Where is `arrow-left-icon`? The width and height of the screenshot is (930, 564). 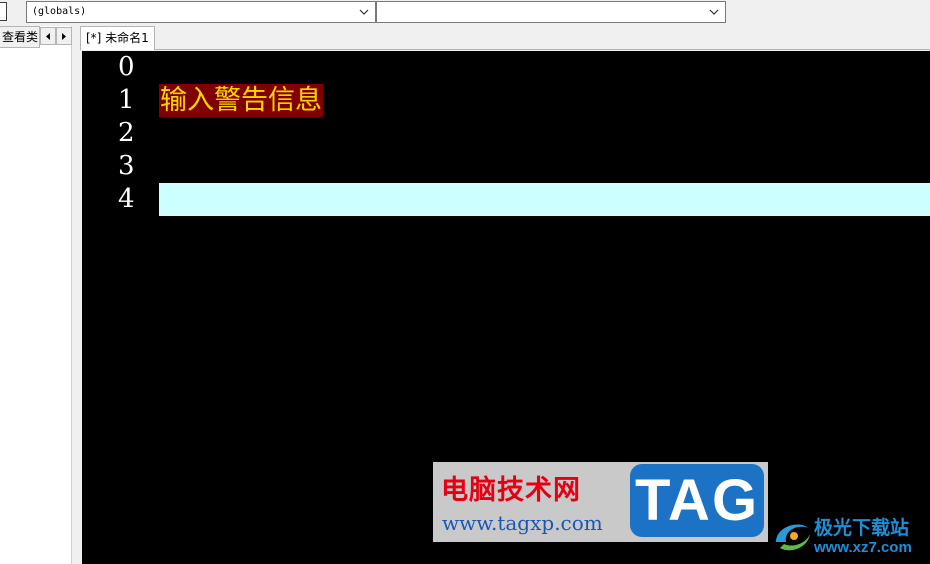
arrow-left-icon is located at coordinates (48, 36).